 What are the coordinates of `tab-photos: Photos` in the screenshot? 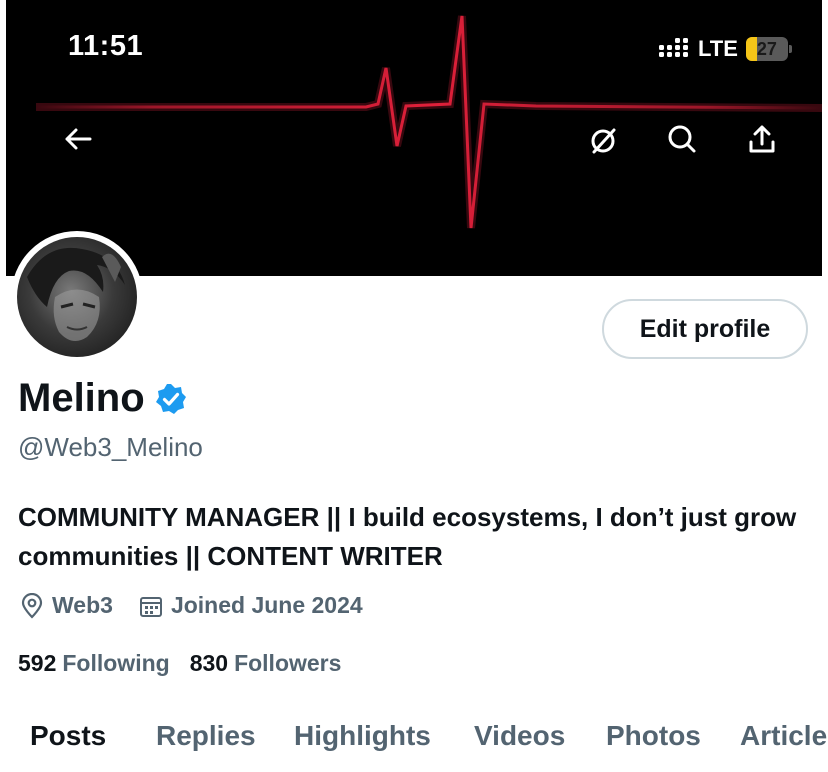 It's located at (653, 736).